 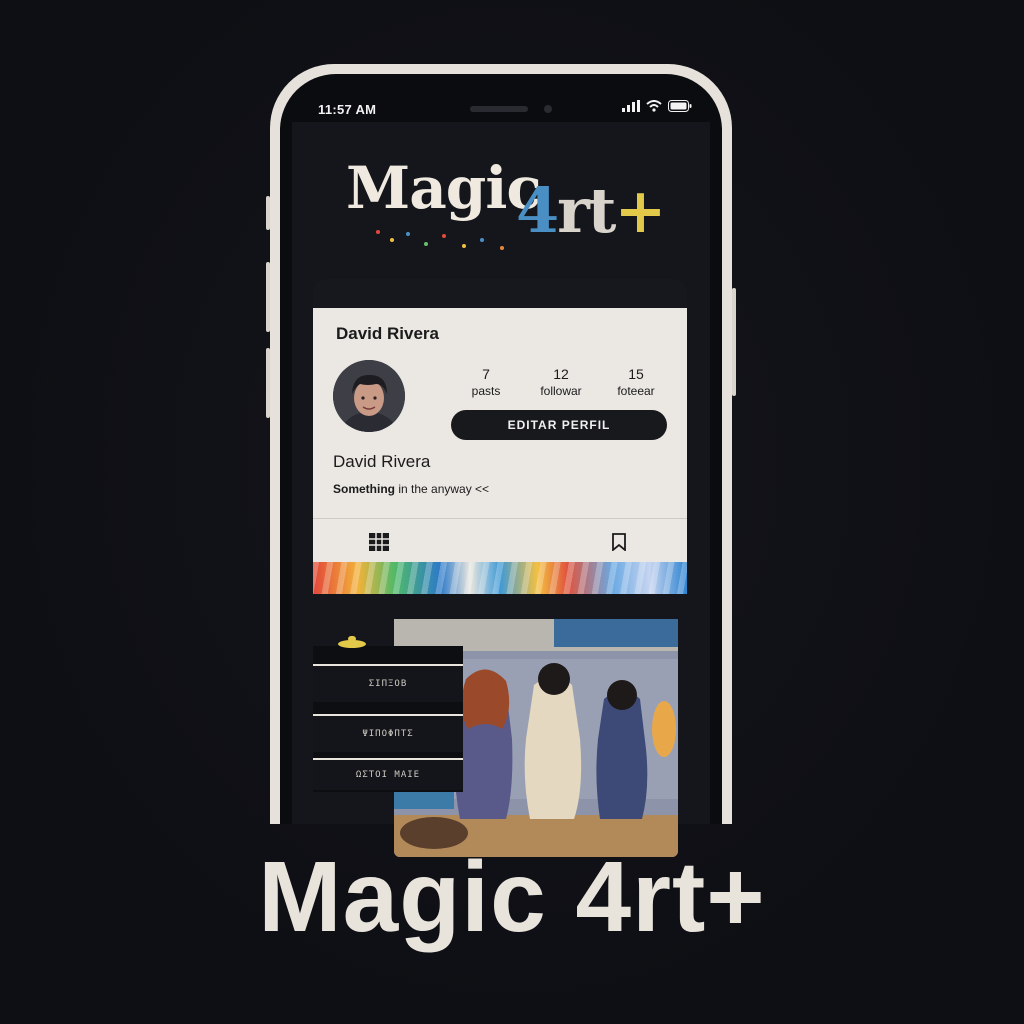 I want to click on art-menu: ΣΙΠΞΟΒ ΨΙΠΟΦΠΤΣ ΩΣΤΟΙ ΜΑΙΕ, so click(x=388, y=714).